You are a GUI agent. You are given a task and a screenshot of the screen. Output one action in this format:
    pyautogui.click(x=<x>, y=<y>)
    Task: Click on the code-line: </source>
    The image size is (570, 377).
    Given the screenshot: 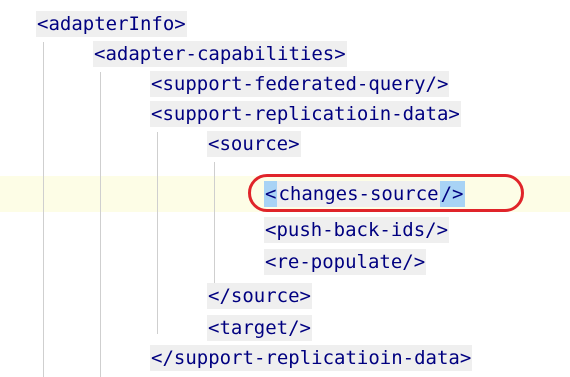 What is the action you would take?
    pyautogui.click(x=259, y=296)
    